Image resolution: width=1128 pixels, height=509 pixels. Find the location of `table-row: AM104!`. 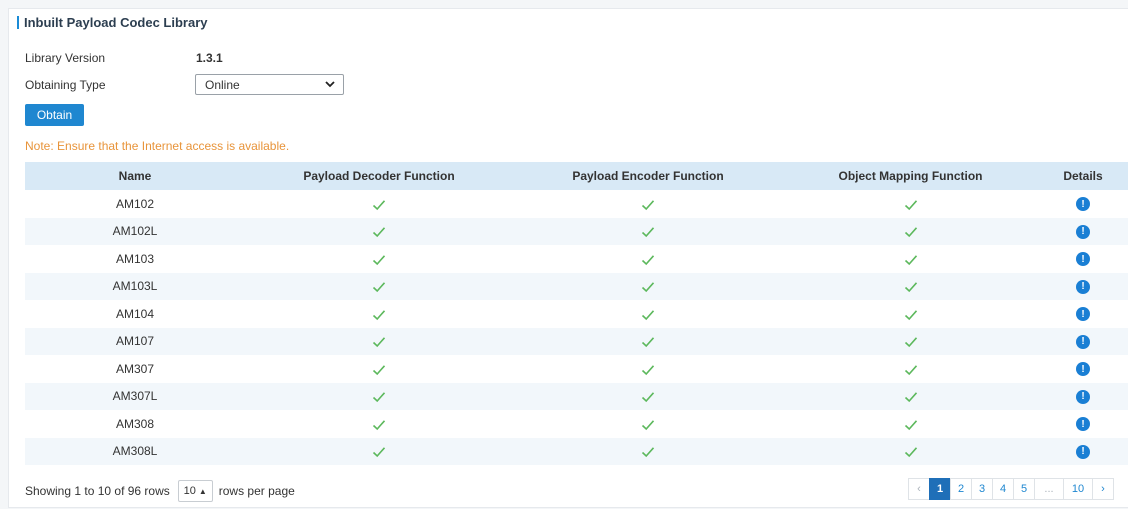

table-row: AM104! is located at coordinates (576, 314).